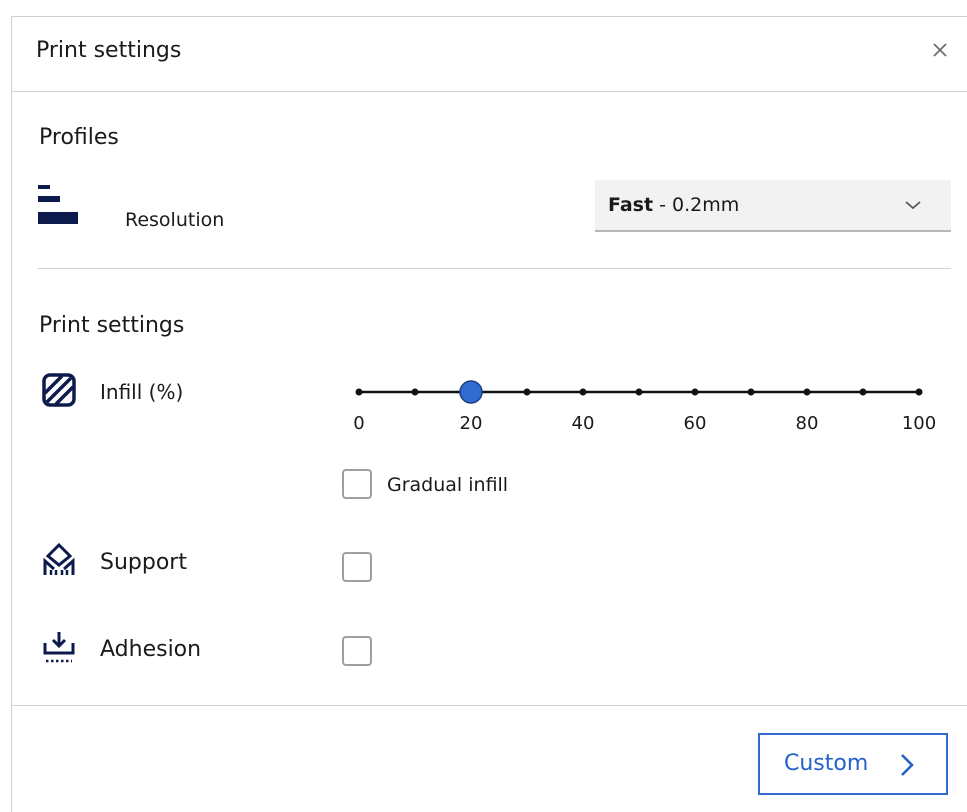 The image size is (967, 812). Describe the element at coordinates (142, 392) in the screenshot. I see `infill-label: Infill (%)` at that location.